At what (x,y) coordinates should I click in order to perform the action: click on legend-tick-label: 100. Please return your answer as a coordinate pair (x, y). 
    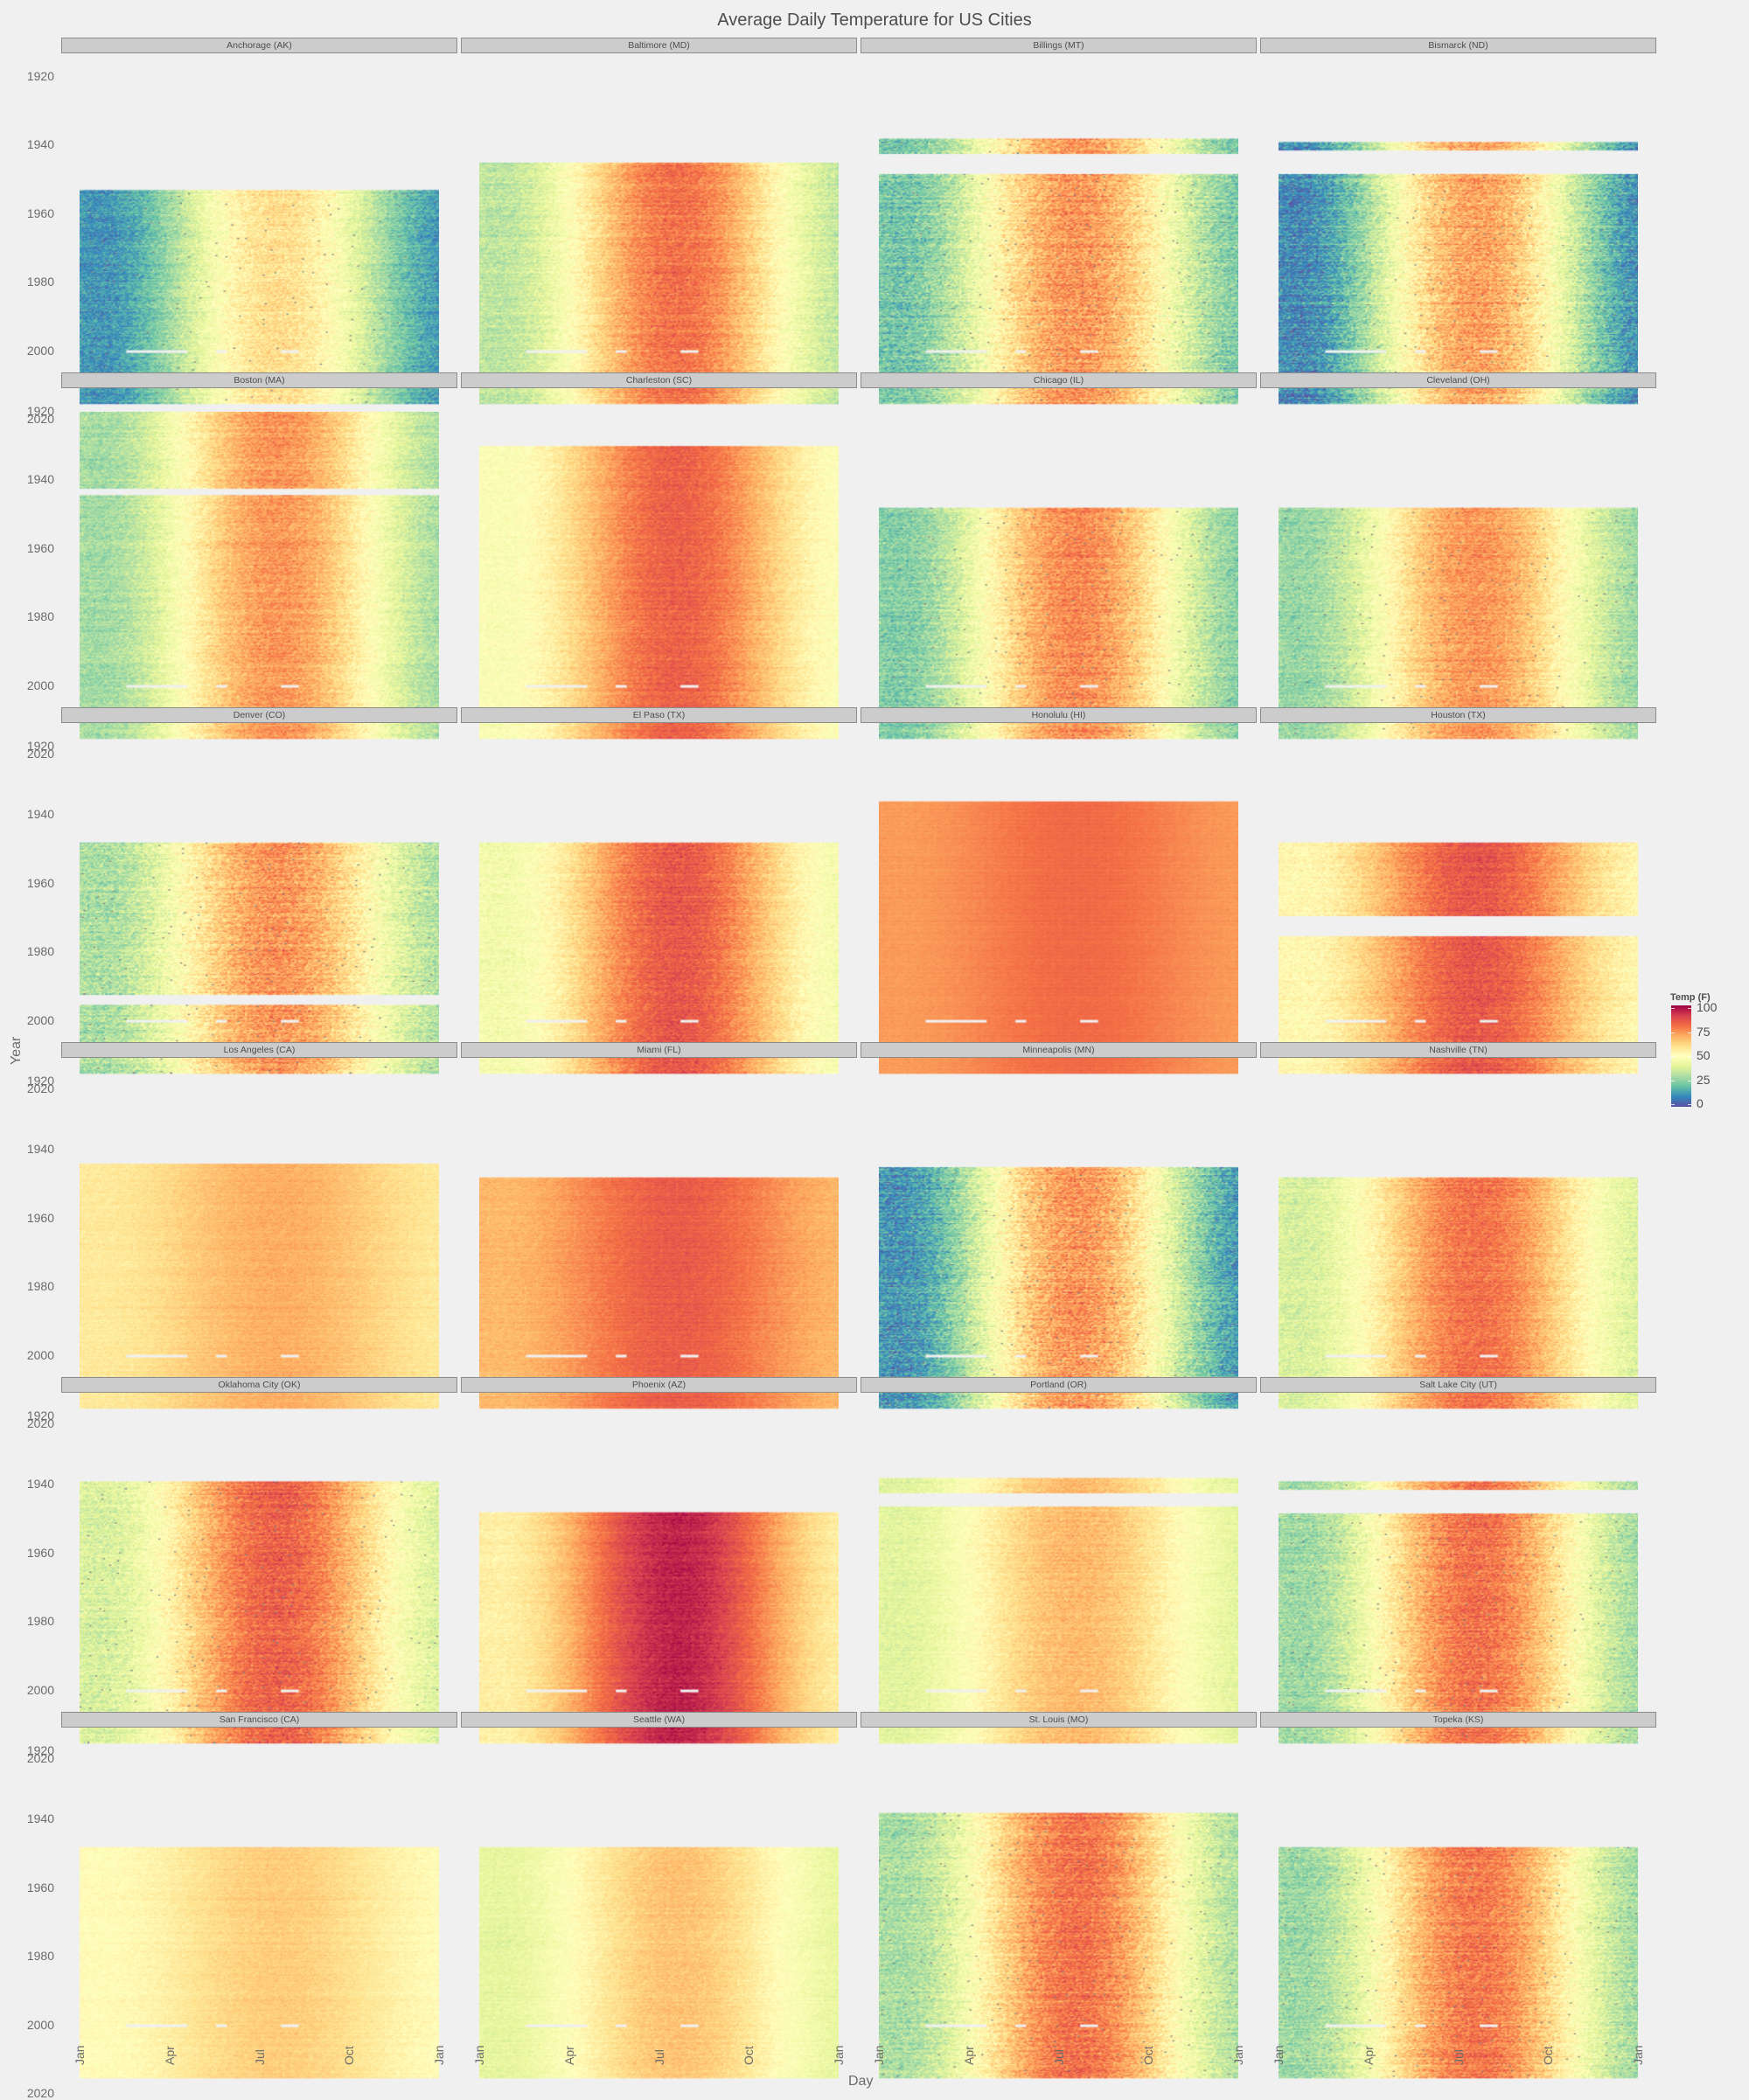
    Looking at the image, I should click on (1707, 1007).